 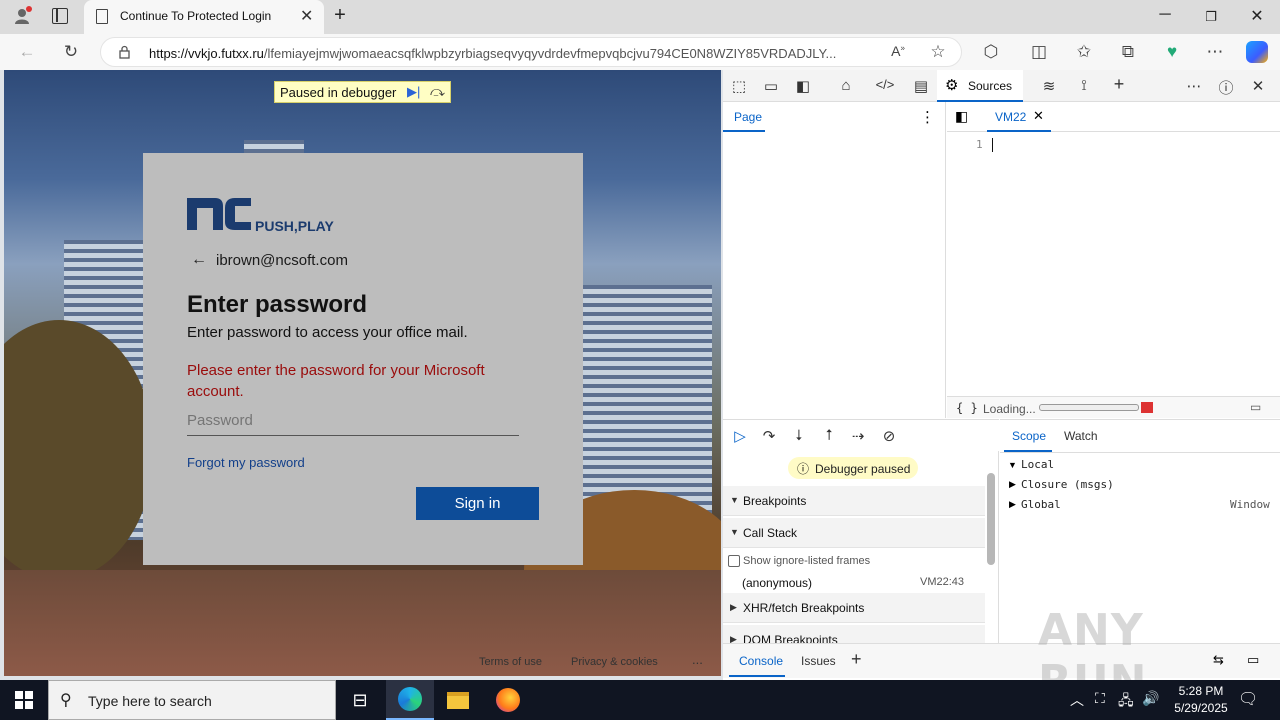 I want to click on minimize-icon: ─, so click(x=1165, y=15).